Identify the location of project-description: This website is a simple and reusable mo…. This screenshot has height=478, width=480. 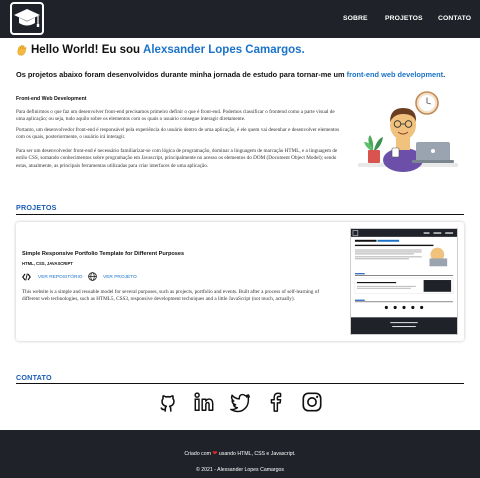
(171, 295).